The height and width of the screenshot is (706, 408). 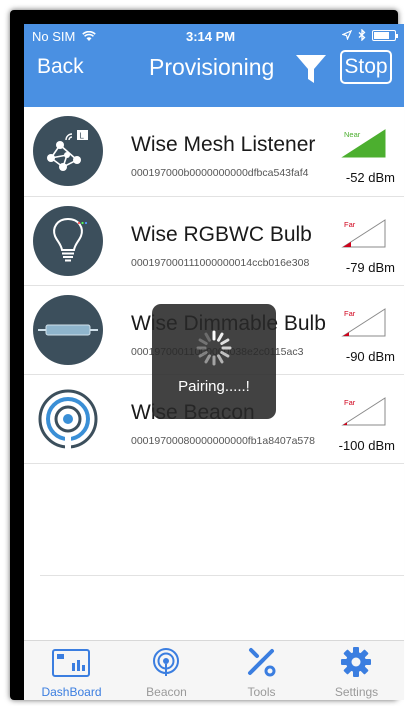 I want to click on gear-icon, so click(x=356, y=662).